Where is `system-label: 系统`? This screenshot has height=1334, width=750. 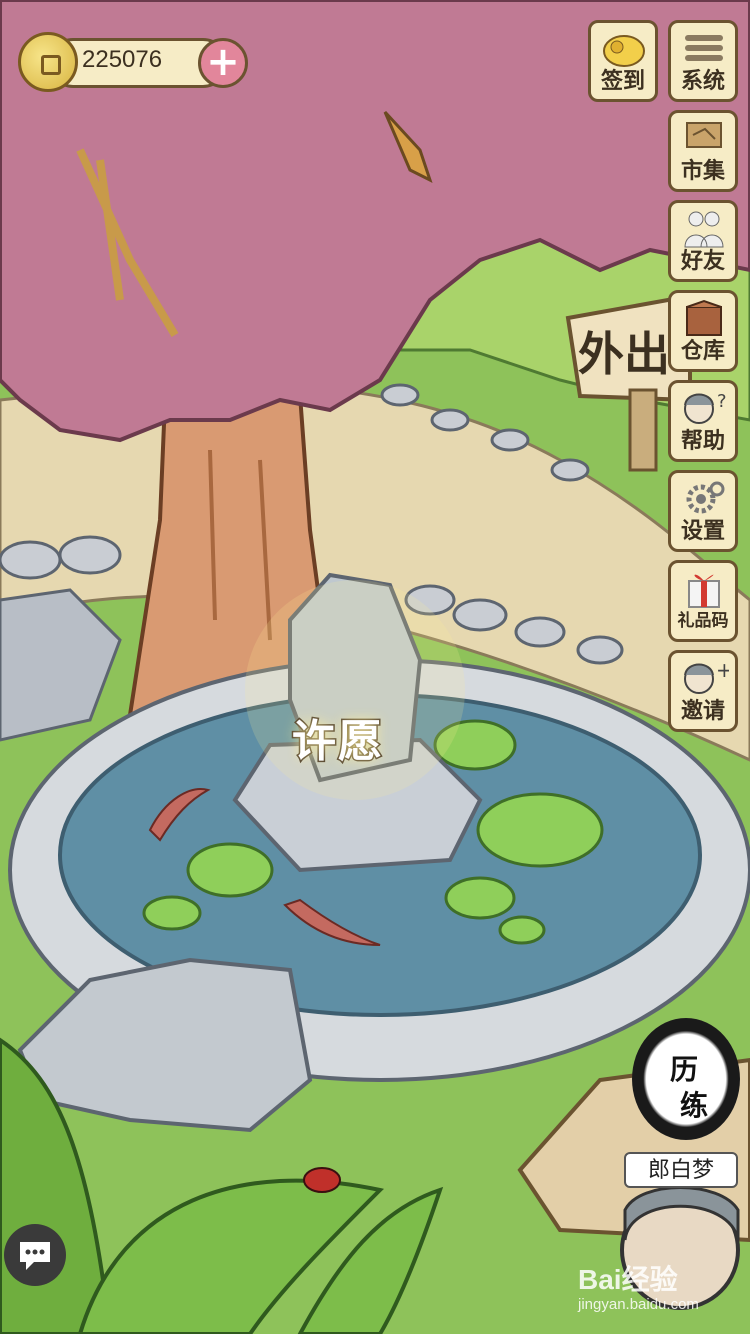 system-label: 系统 is located at coordinates (702, 81).